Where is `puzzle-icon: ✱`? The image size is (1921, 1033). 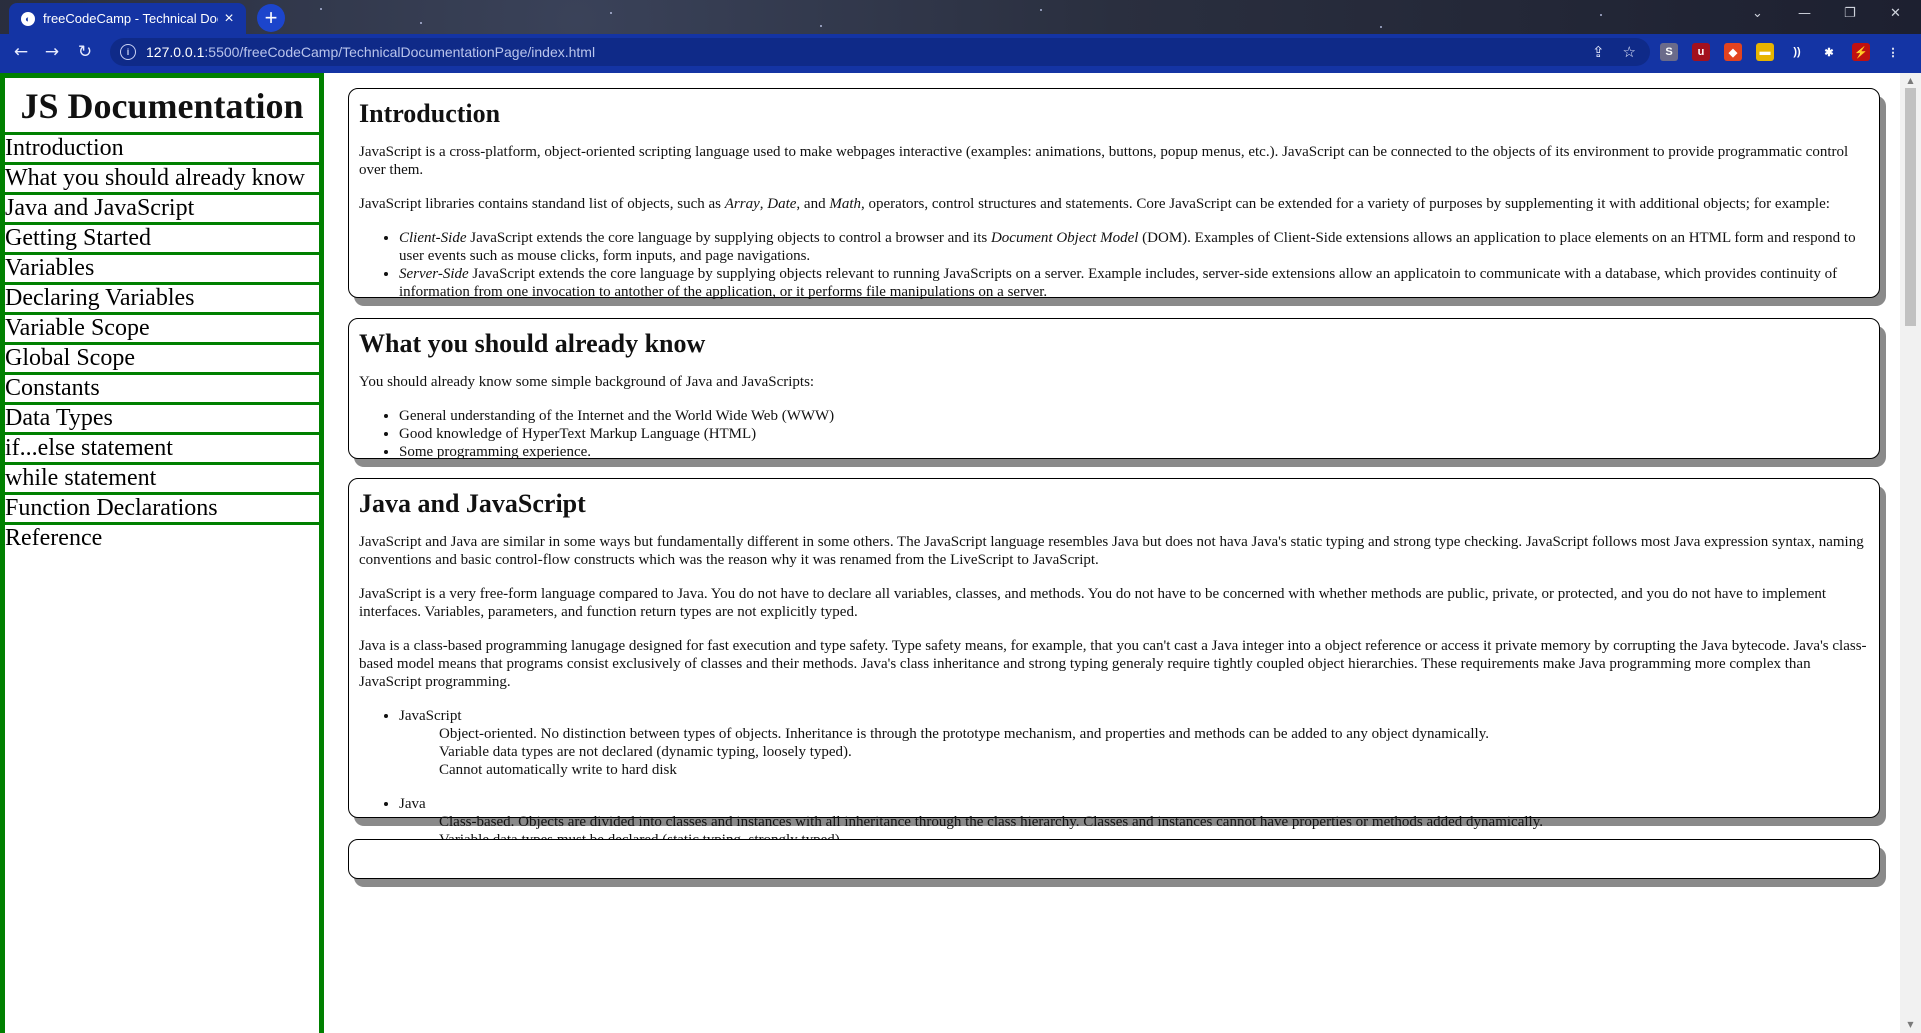 puzzle-icon: ✱ is located at coordinates (1829, 52).